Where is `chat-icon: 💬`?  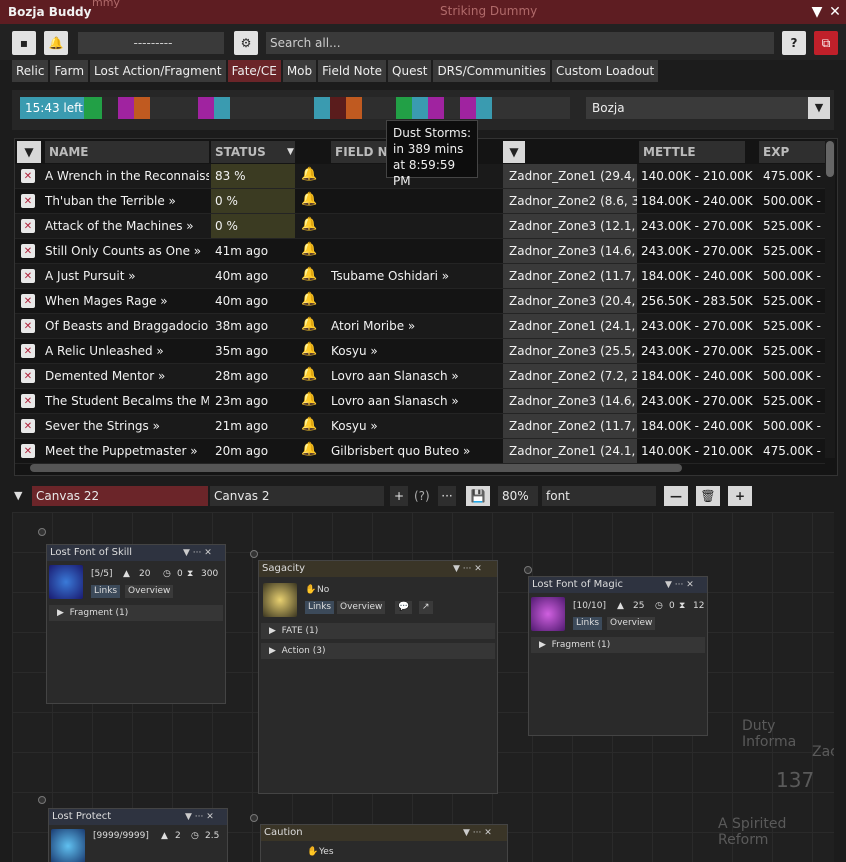 chat-icon: 💬 is located at coordinates (404, 607).